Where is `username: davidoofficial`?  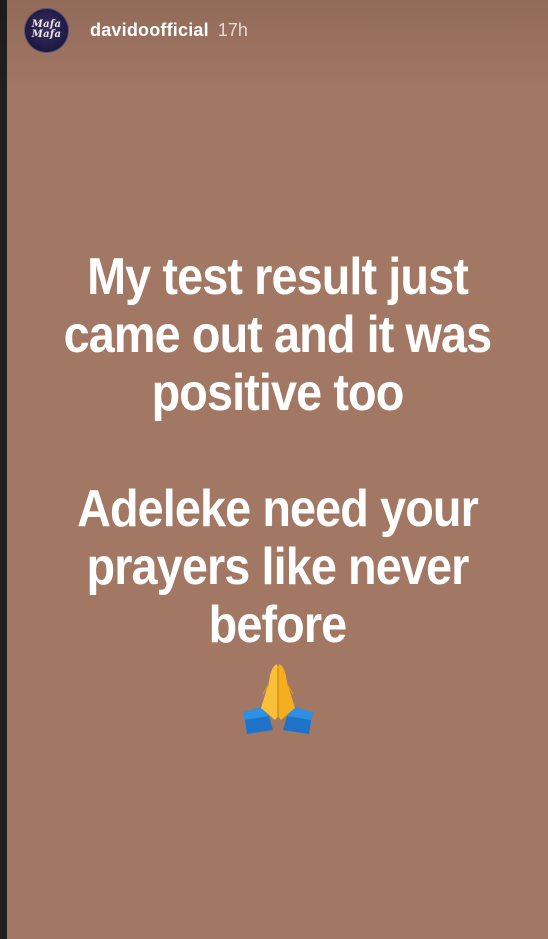 username: davidoofficial is located at coordinates (149, 30).